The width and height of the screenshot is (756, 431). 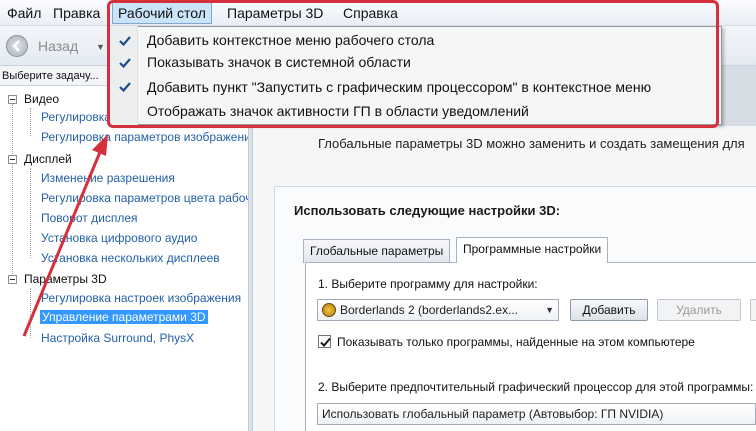 What do you see at coordinates (324, 341) in the screenshot?
I see `show-only-checkbox` at bounding box center [324, 341].